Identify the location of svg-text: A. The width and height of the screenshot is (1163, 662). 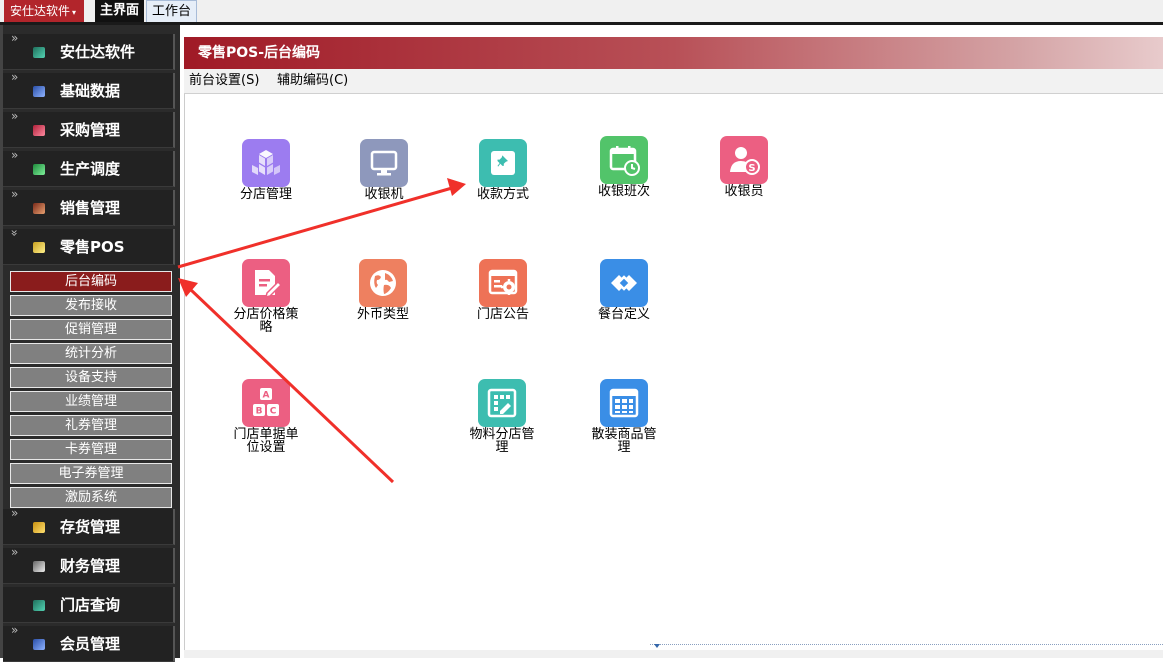
(266, 396).